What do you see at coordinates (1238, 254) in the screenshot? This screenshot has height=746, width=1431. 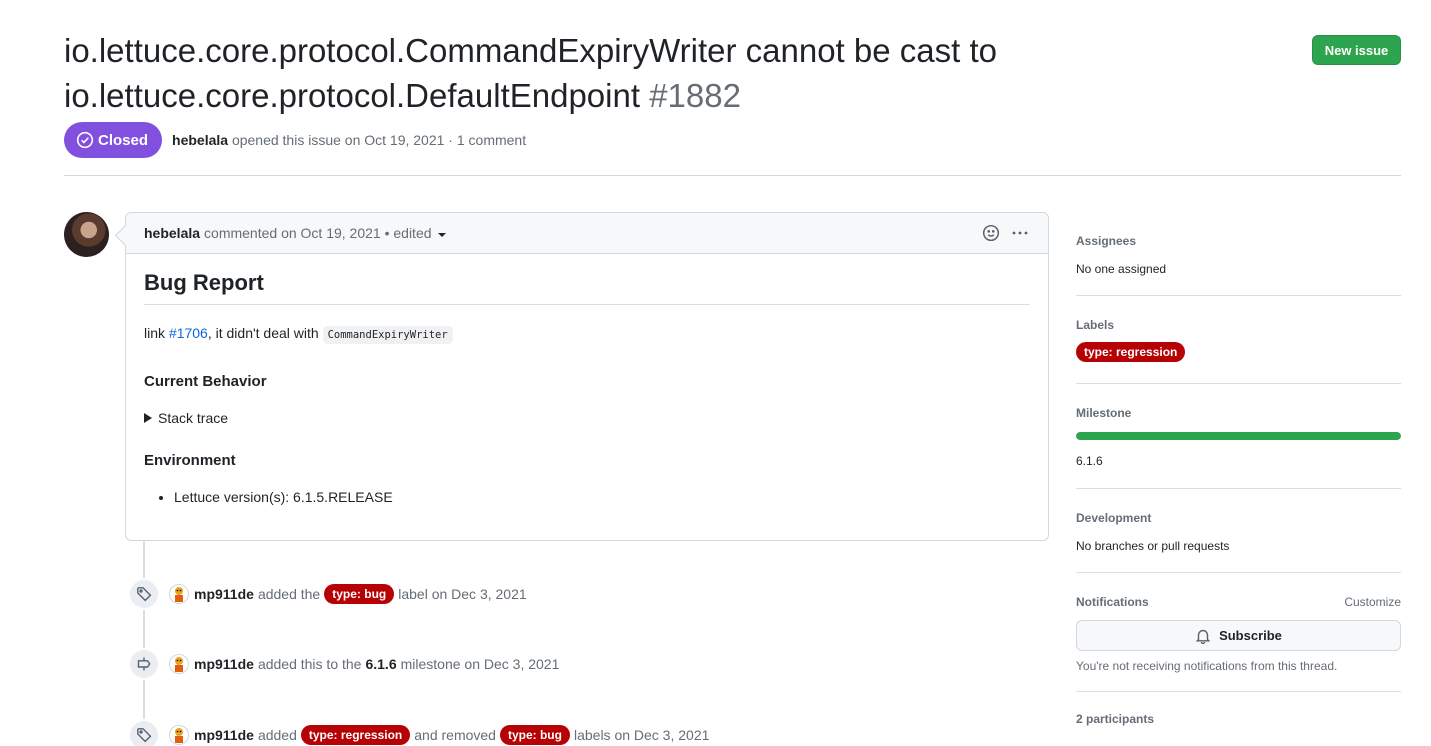 I see `assignees-section: Assignees No one assigned` at bounding box center [1238, 254].